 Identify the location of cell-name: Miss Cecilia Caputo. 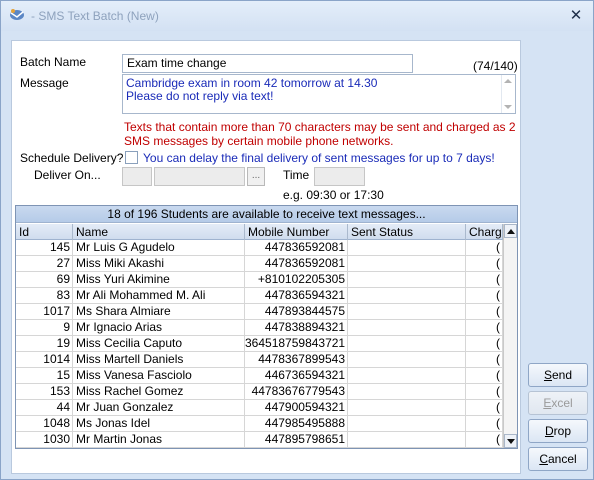
(159, 344).